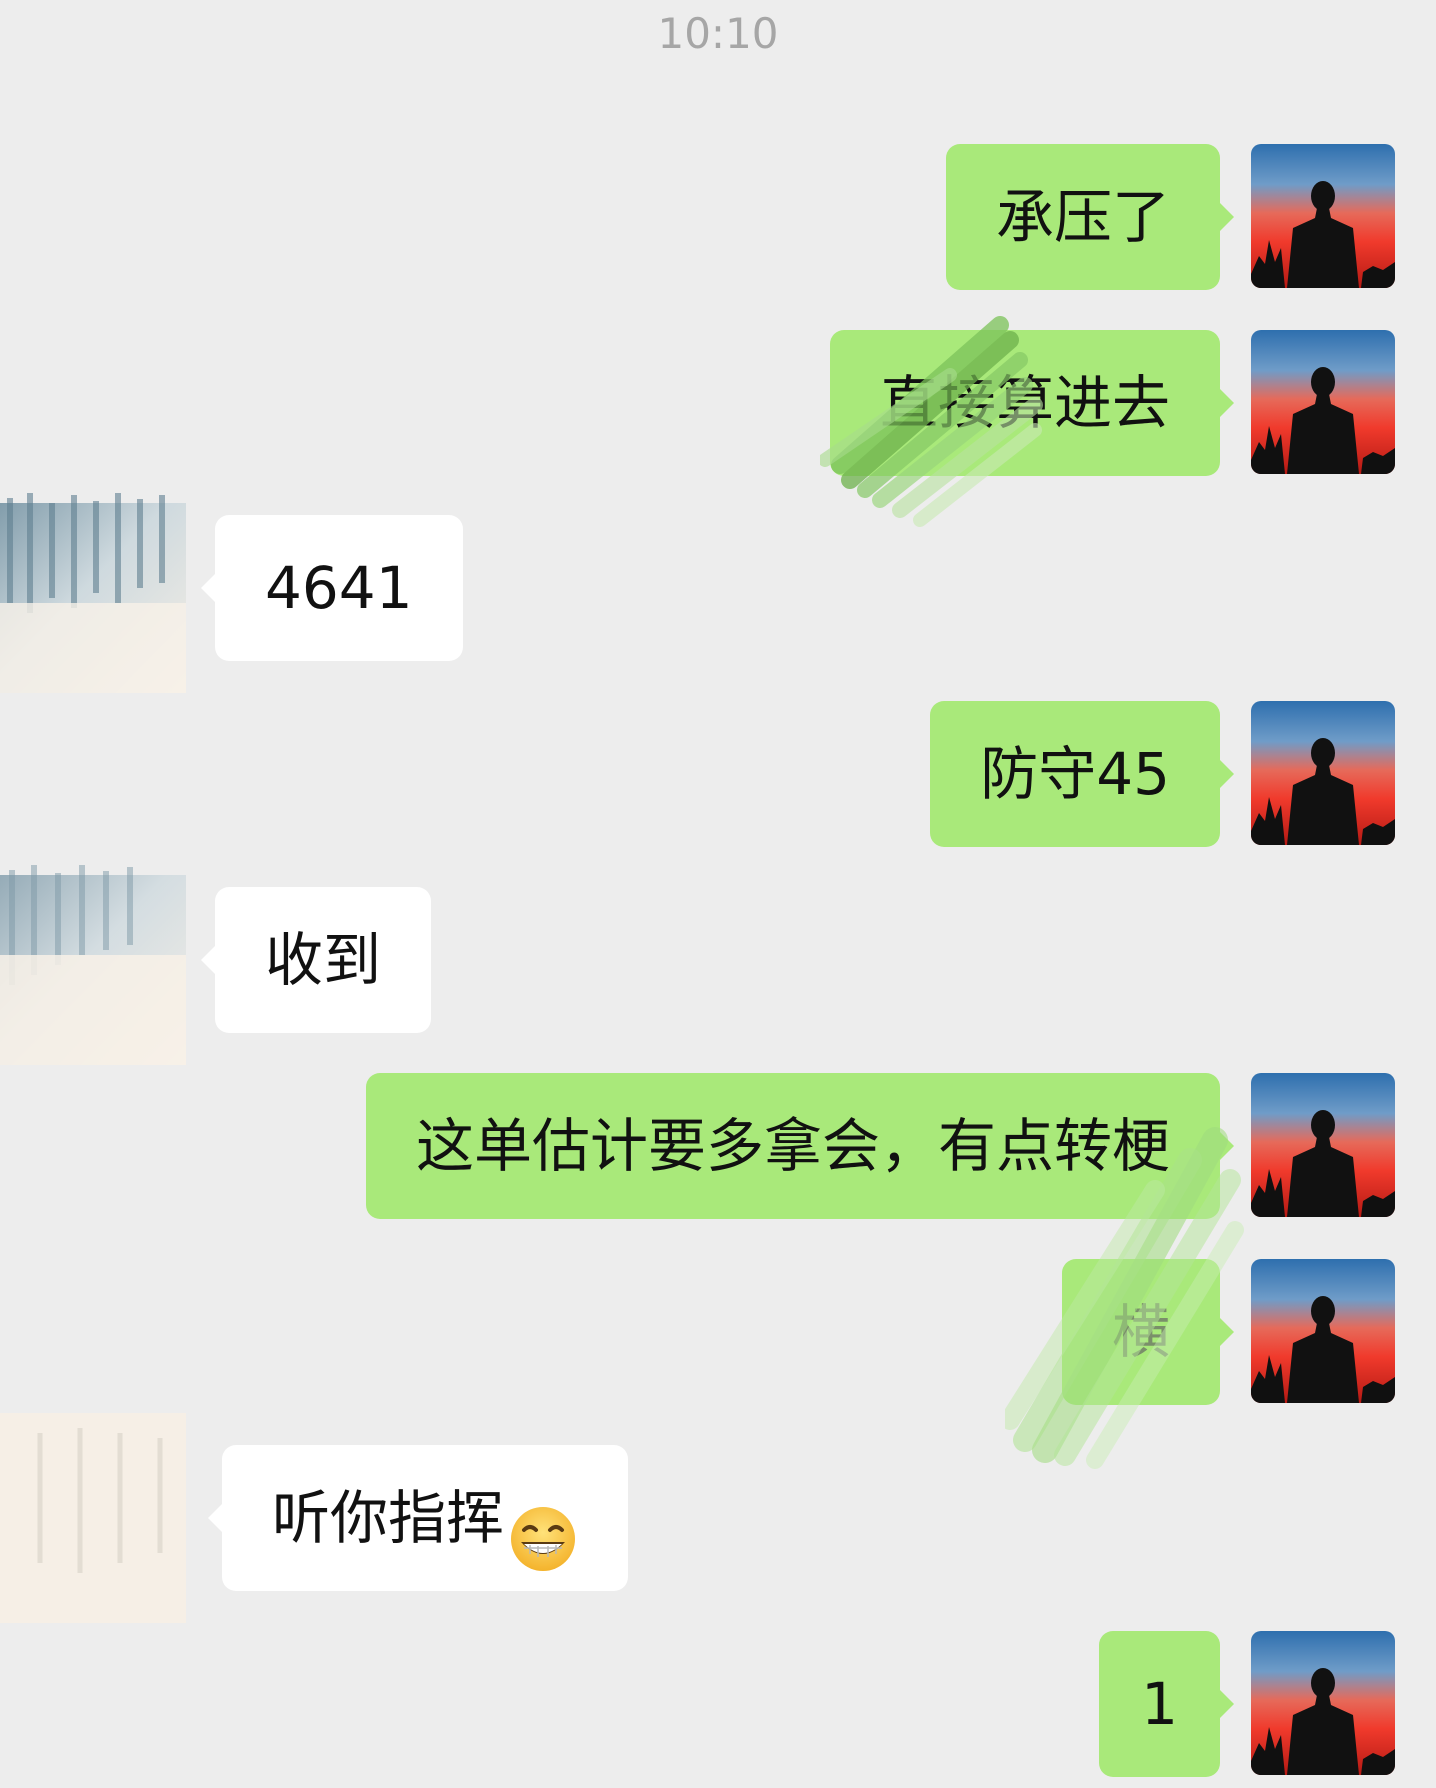 The height and width of the screenshot is (1788, 1436). Describe the element at coordinates (718, 774) in the screenshot. I see `message-row: 防守45` at that location.